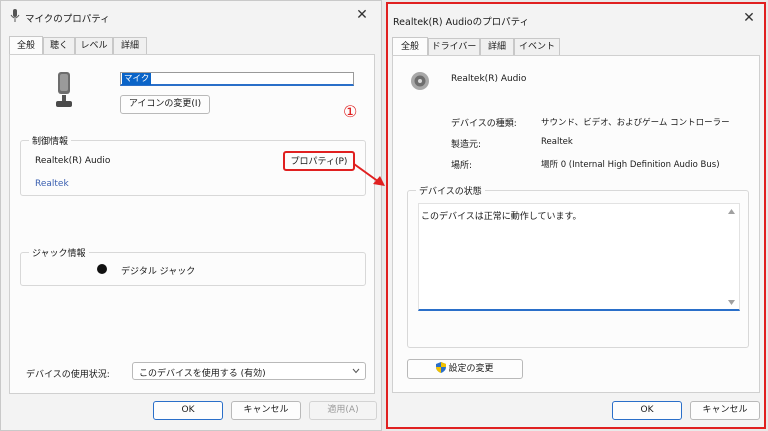  What do you see at coordinates (441, 367) in the screenshot?
I see `shield-icon` at bounding box center [441, 367].